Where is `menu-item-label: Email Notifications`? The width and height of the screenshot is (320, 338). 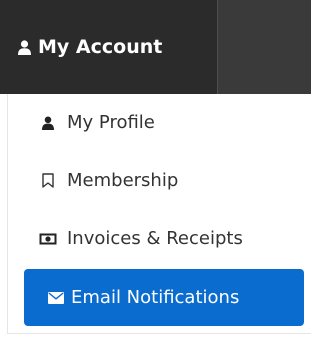
menu-item-label: Email Notifications is located at coordinates (155, 297).